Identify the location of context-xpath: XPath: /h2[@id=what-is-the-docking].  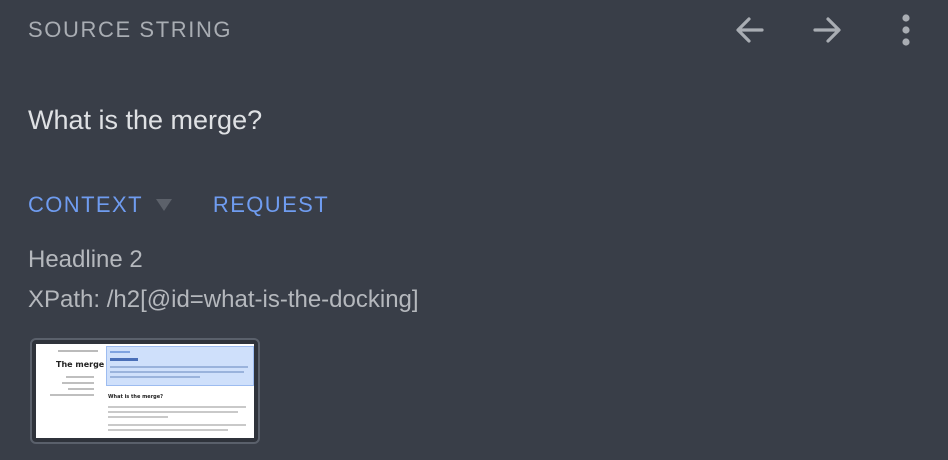
(223, 299).